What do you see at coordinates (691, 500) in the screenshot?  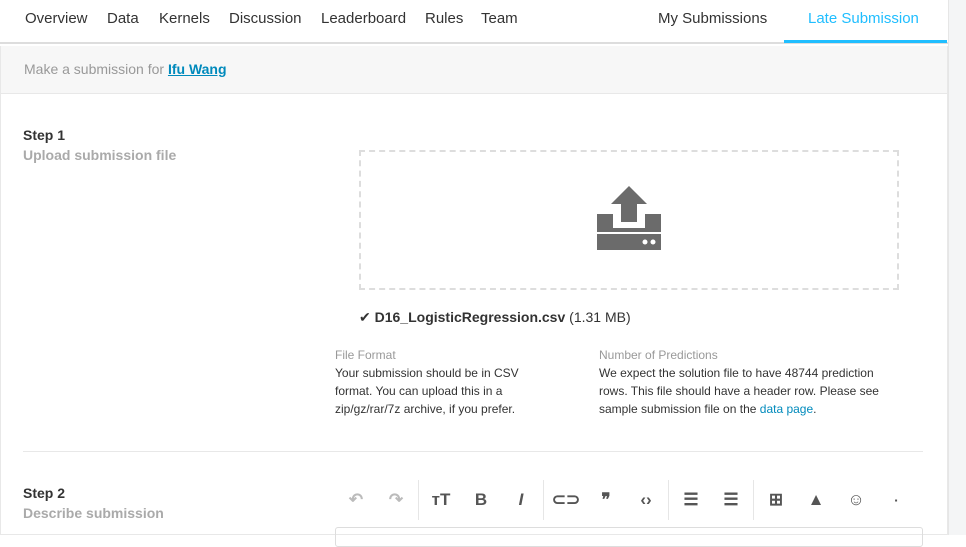 I see `ordered-list-icon: ☰` at bounding box center [691, 500].